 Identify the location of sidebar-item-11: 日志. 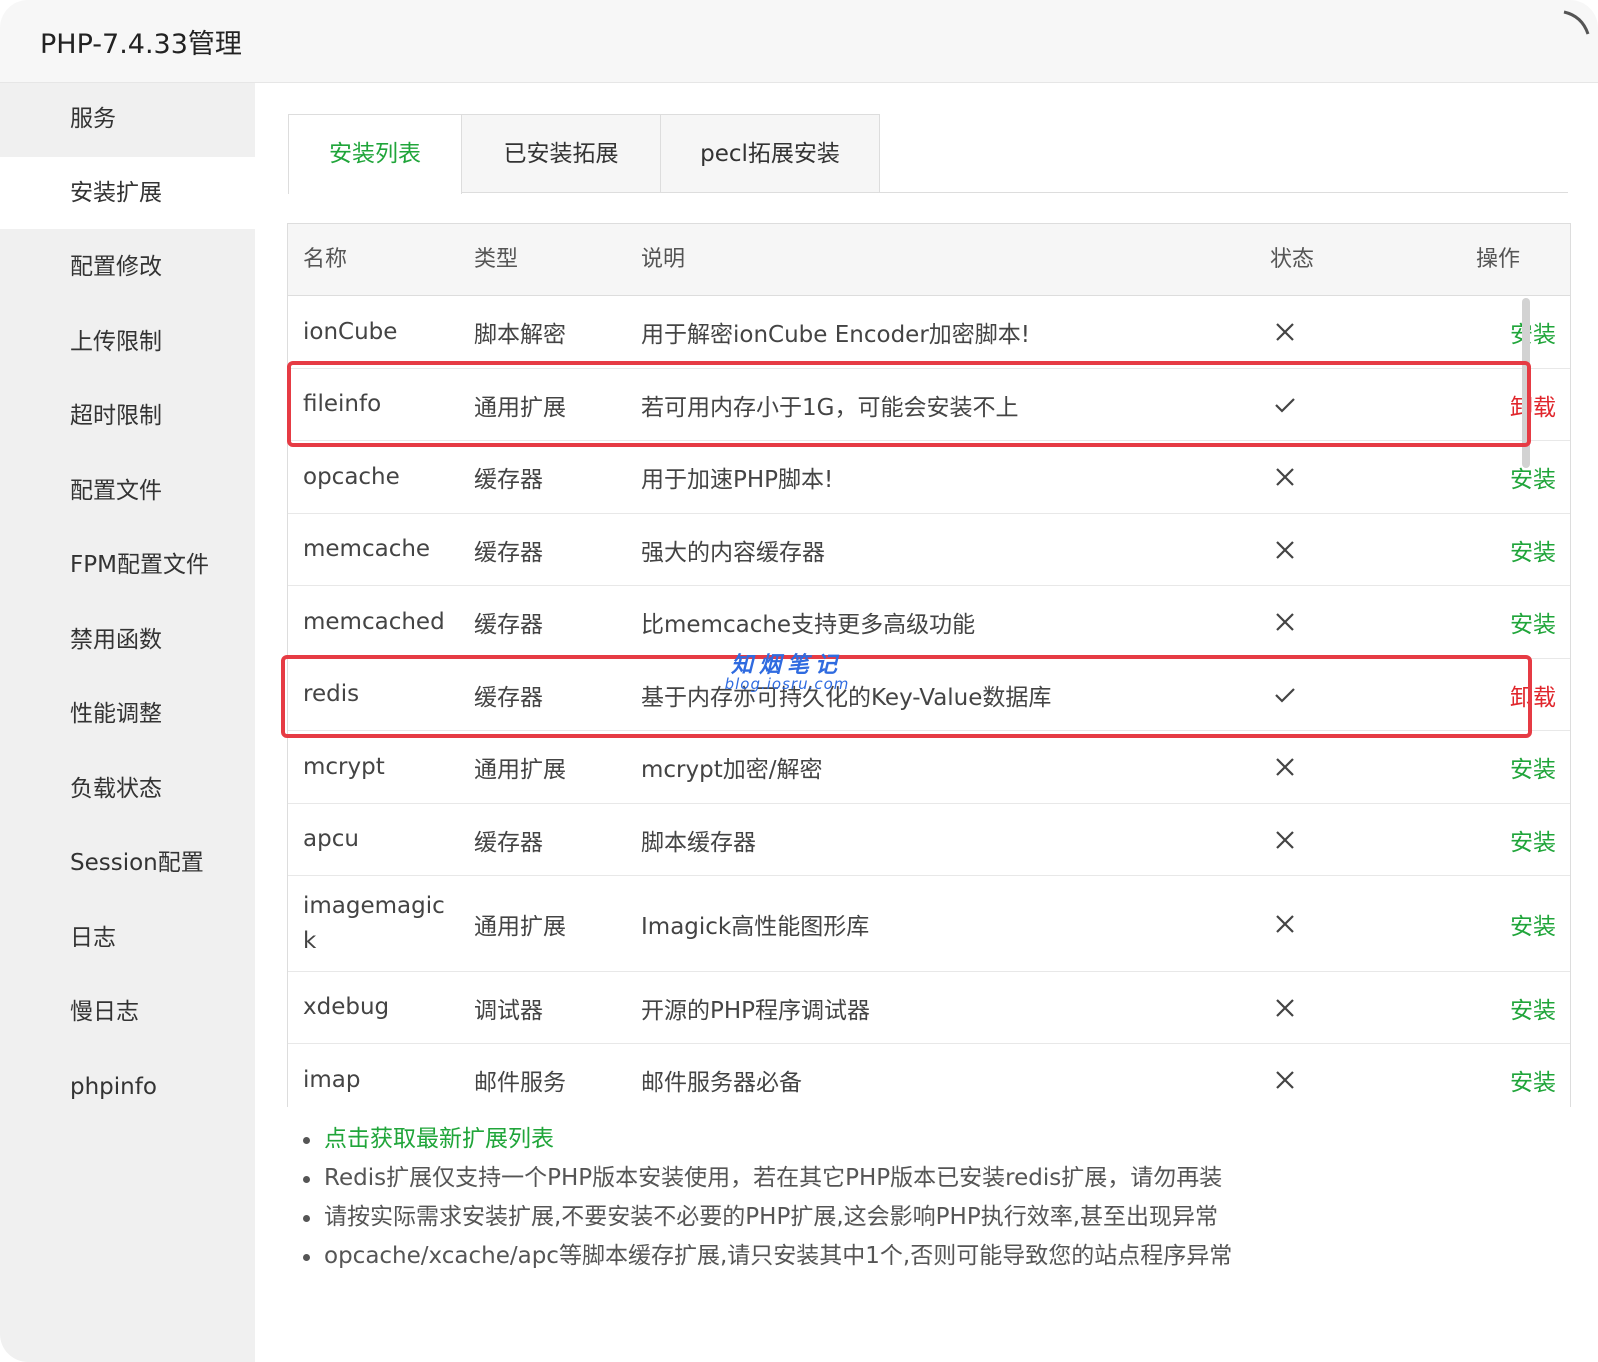
(127, 938).